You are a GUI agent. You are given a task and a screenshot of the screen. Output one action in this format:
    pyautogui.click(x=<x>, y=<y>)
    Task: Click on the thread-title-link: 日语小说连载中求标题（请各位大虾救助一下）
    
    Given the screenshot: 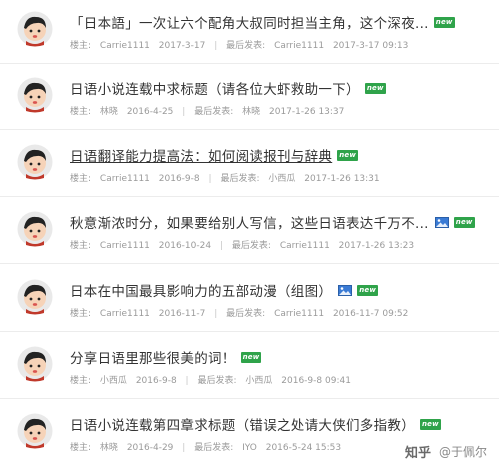 What is the action you would take?
    pyautogui.click(x=215, y=88)
    